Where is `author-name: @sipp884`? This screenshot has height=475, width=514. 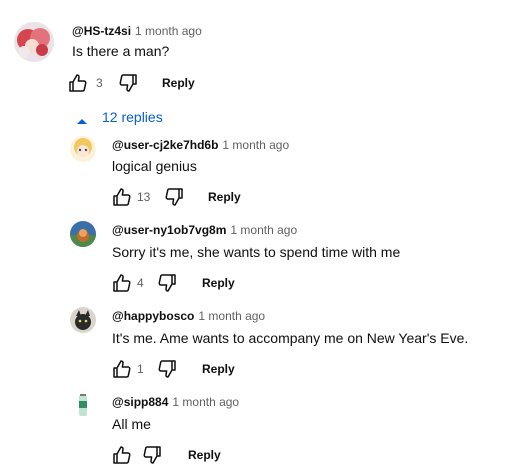
author-name: @sipp884 is located at coordinates (140, 402).